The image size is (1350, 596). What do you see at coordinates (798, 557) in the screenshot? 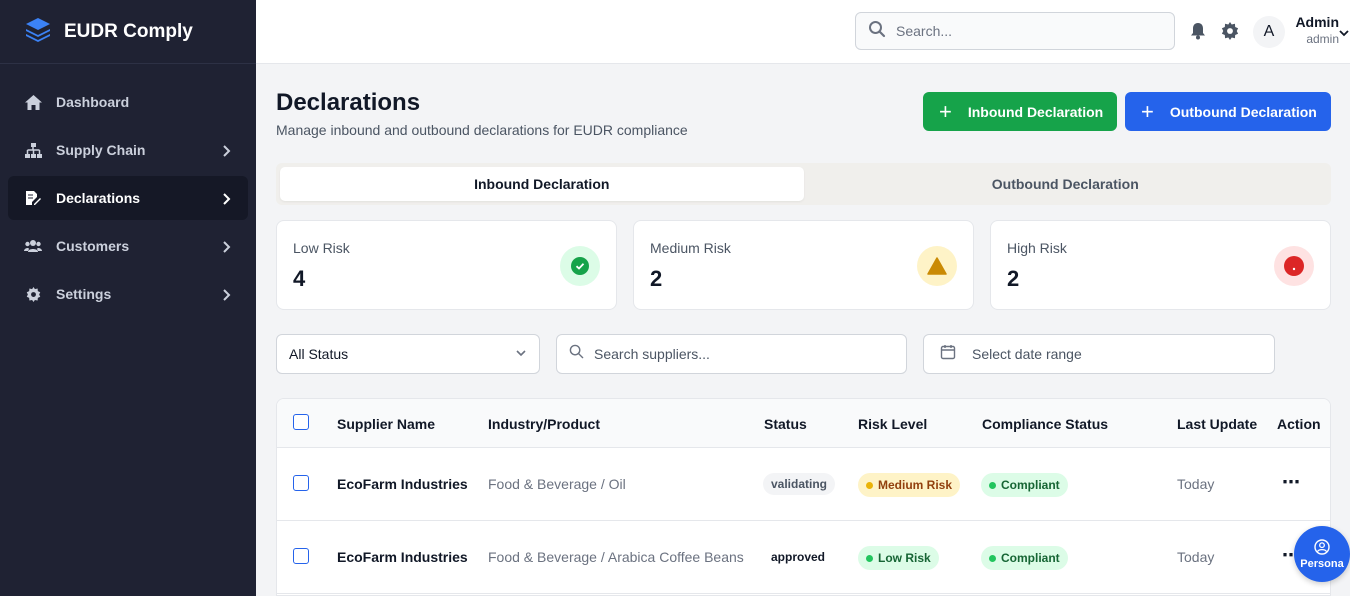
I see `status-badge: approved` at bounding box center [798, 557].